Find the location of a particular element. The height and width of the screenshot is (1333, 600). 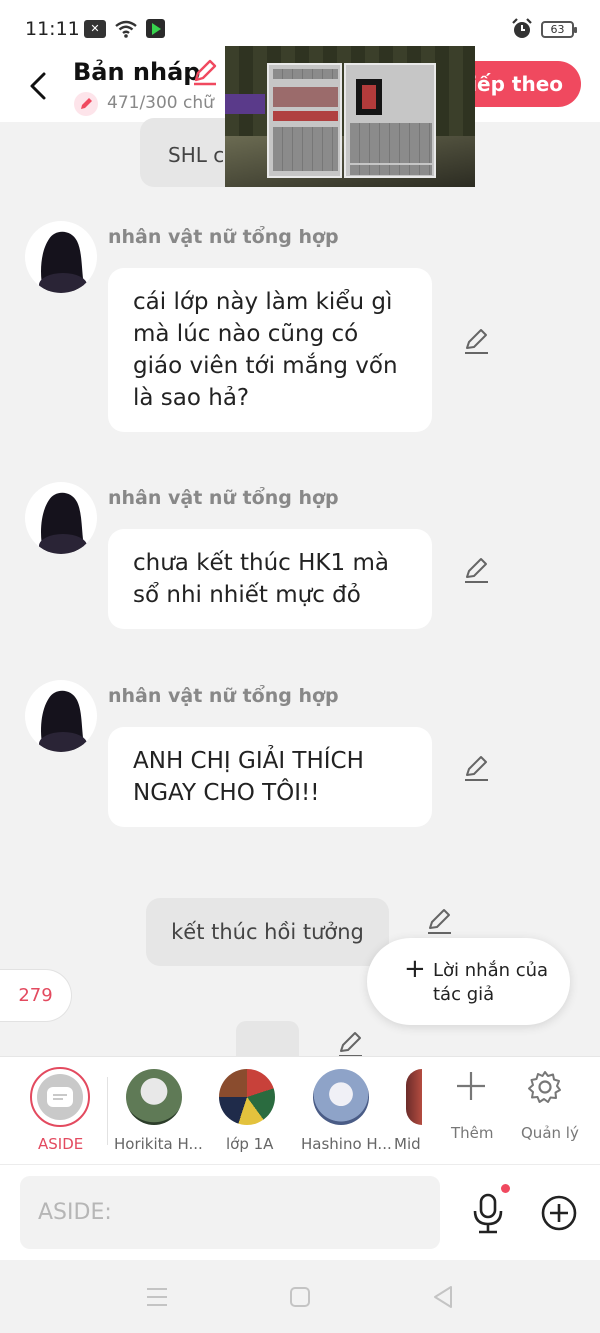

message-bubble: chưa kết thúc HK1 mà sổ nhi nhiết mực đỏ is located at coordinates (270, 579).